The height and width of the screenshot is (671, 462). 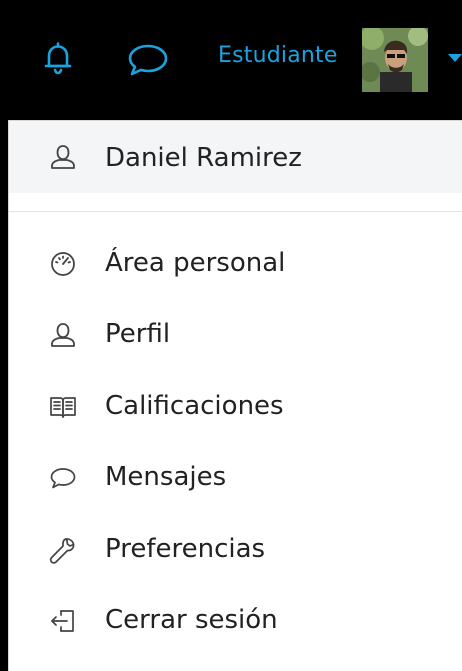 I want to click on menu-divider, so click(x=235, y=211).